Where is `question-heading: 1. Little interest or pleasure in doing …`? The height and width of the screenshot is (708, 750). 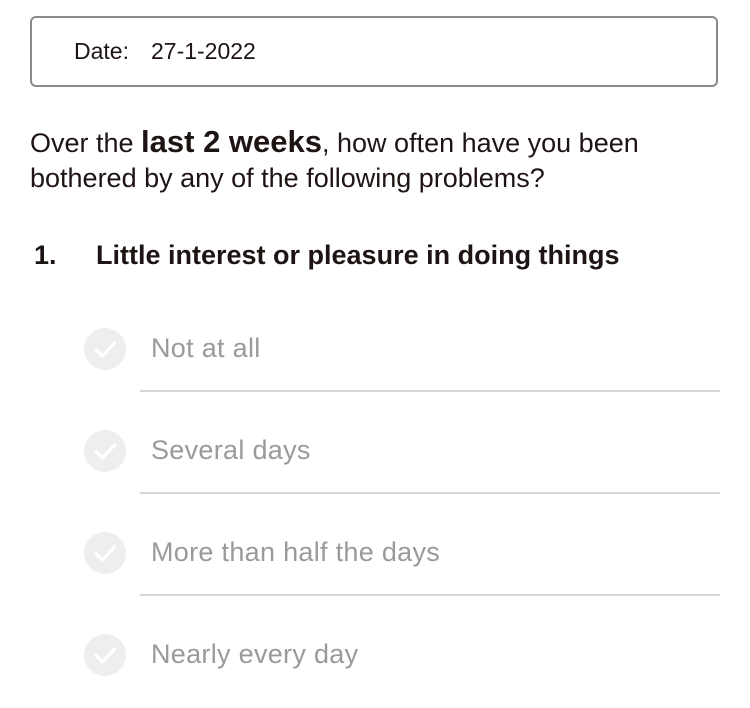
question-heading: 1. Little interest or pleasure in doing … is located at coordinates (327, 255).